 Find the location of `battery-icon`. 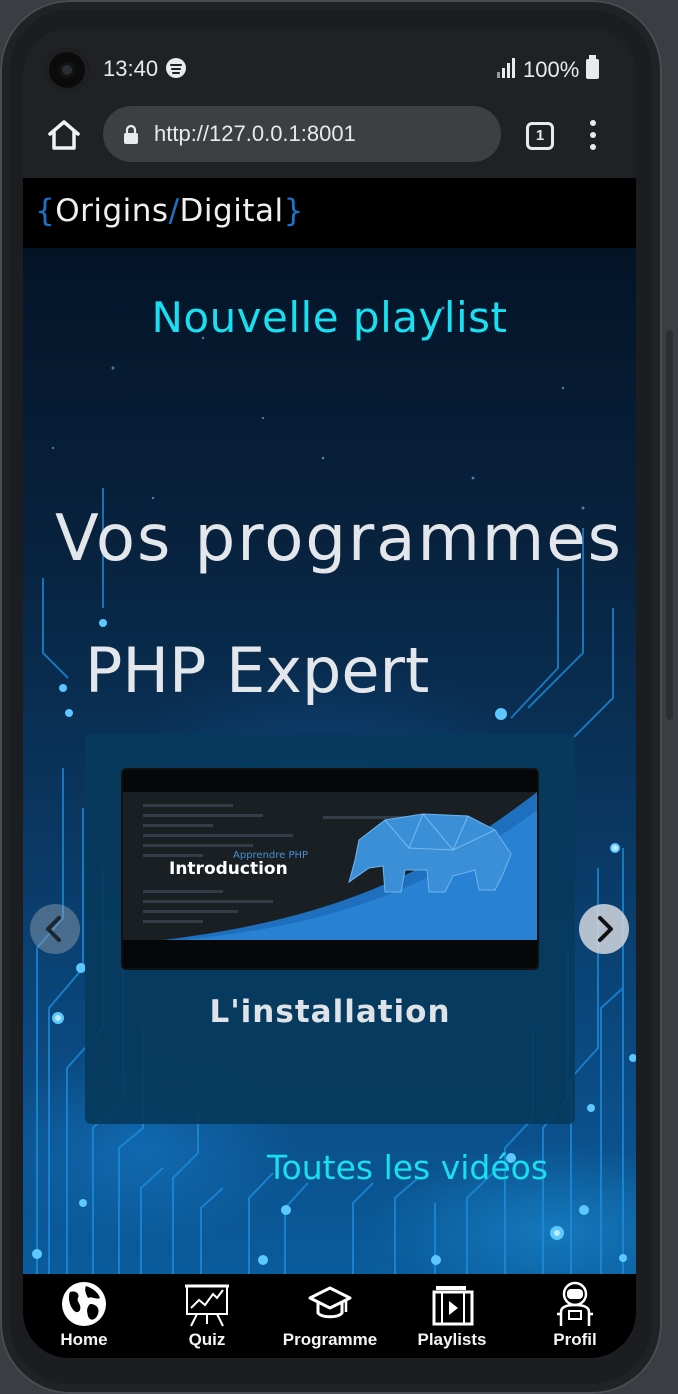

battery-icon is located at coordinates (592, 67).